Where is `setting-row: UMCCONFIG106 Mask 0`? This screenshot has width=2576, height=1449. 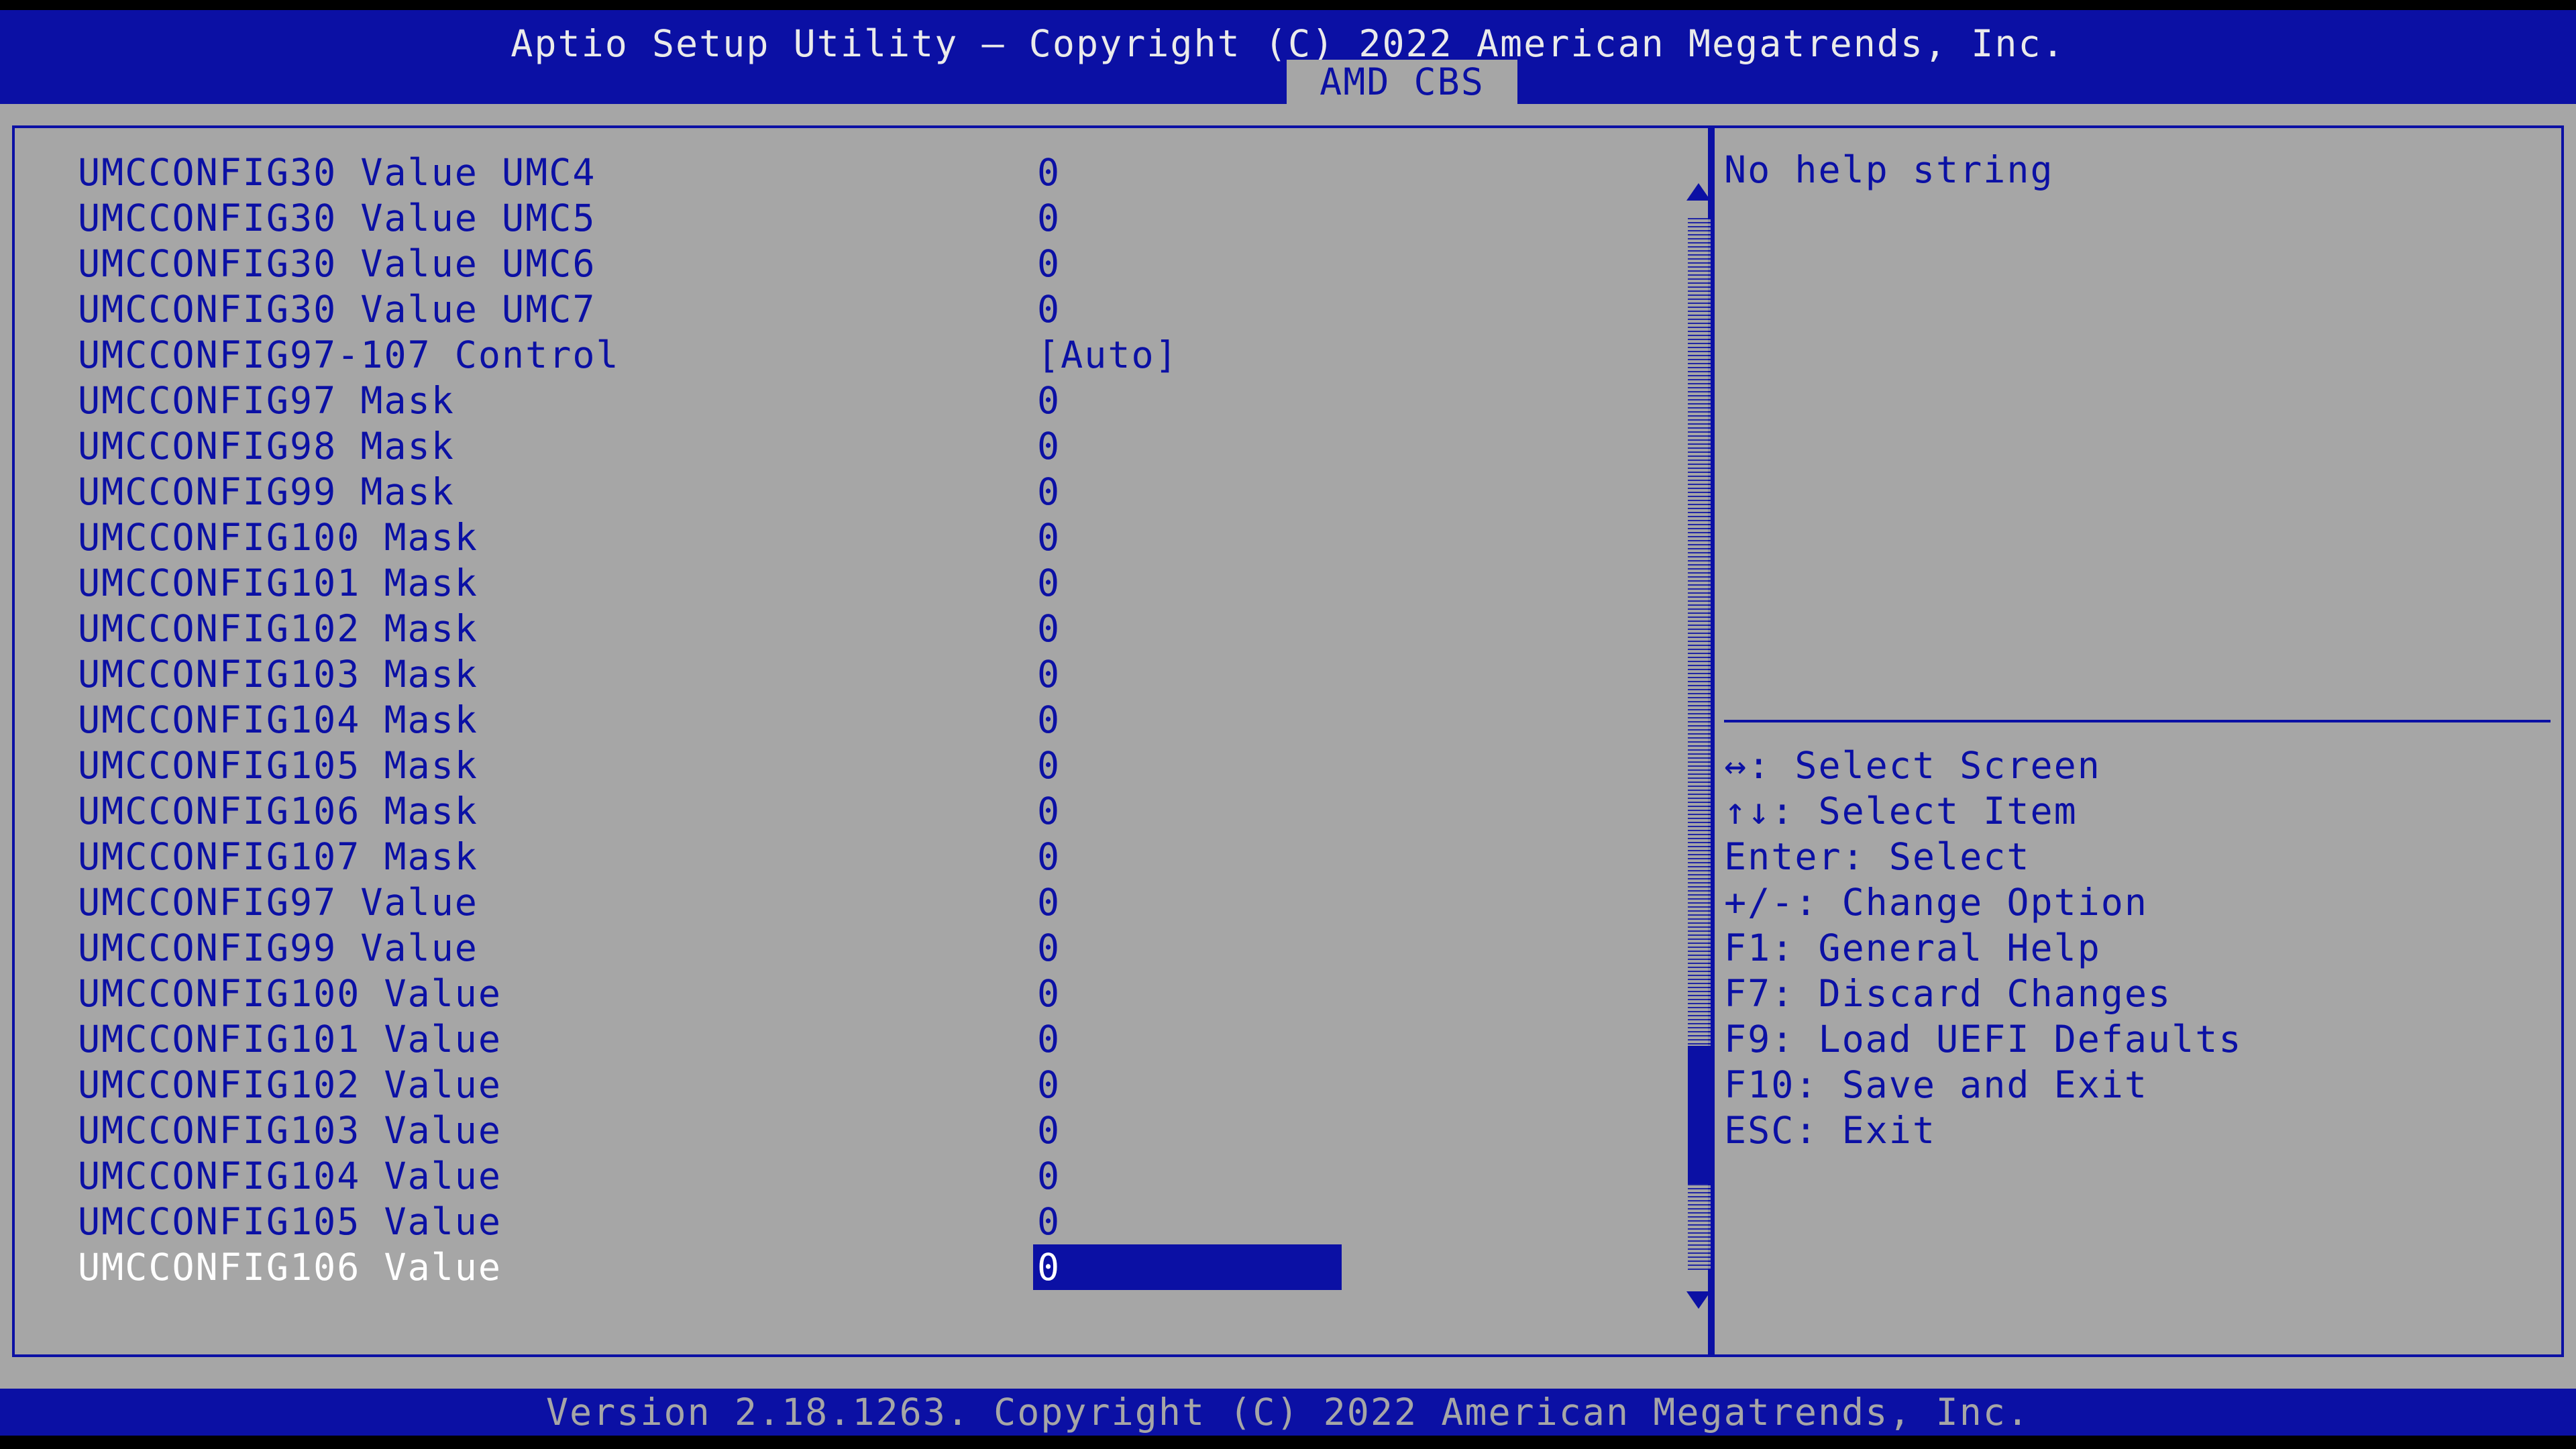 setting-row: UMCCONFIG106 Mask 0 is located at coordinates (860, 811).